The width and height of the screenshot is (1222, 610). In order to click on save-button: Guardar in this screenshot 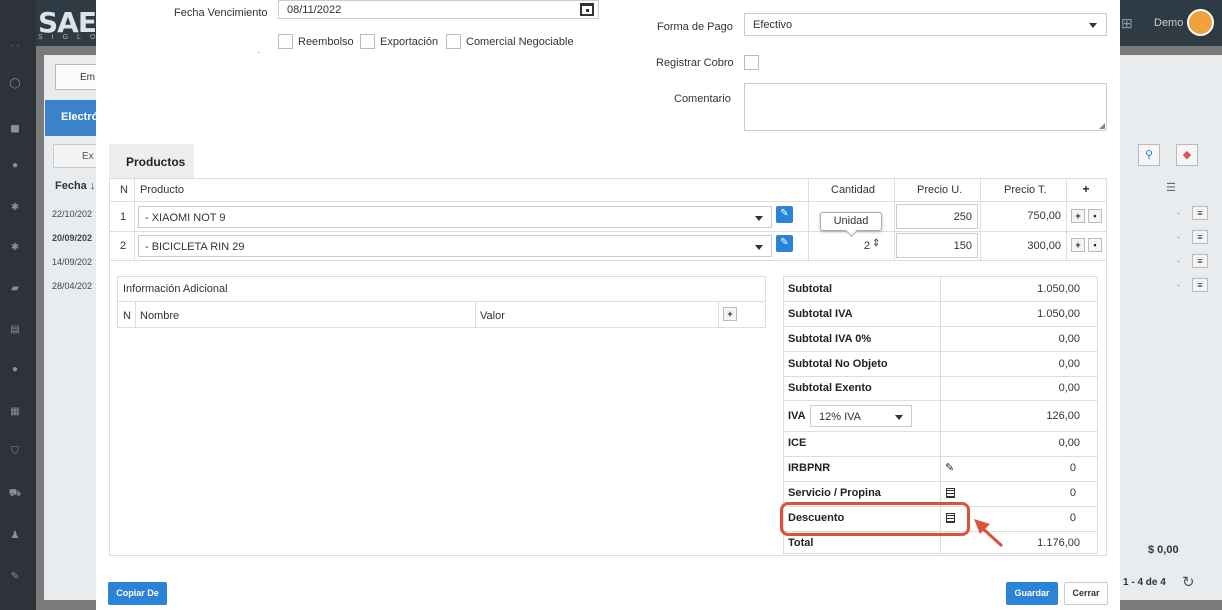, I will do `click(1032, 593)`.